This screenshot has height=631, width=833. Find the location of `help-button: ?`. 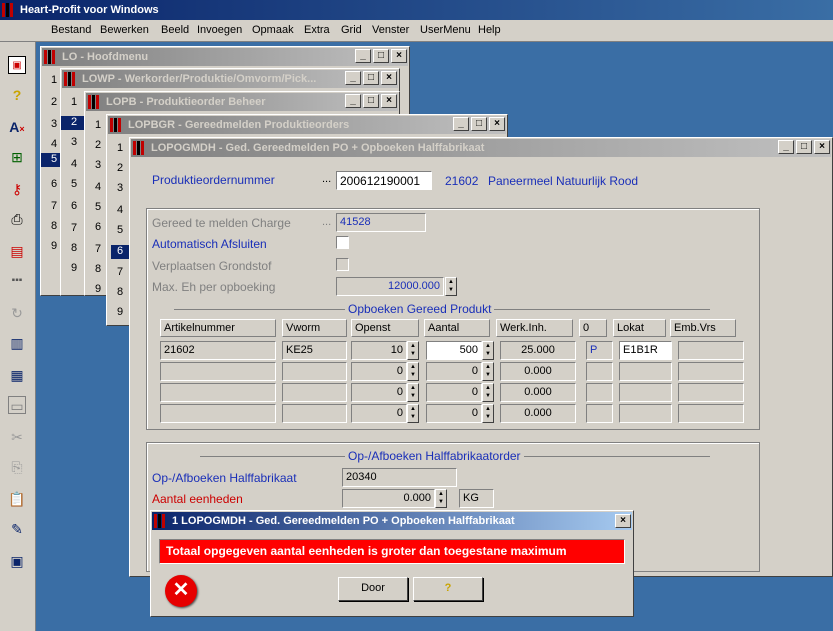

help-button: ? is located at coordinates (448, 589).